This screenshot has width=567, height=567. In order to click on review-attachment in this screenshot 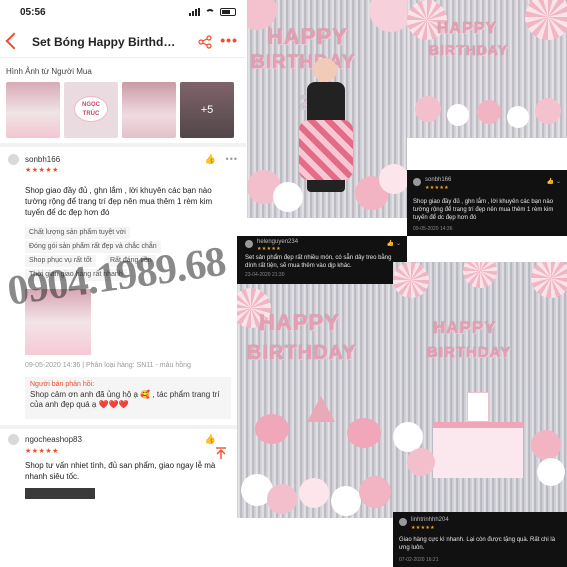, I will do `click(60, 493)`.